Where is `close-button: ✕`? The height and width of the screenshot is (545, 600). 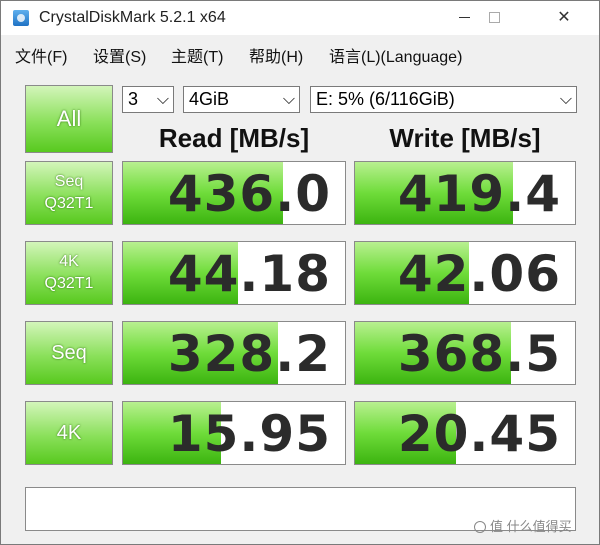
close-button: ✕ is located at coordinates (564, 18).